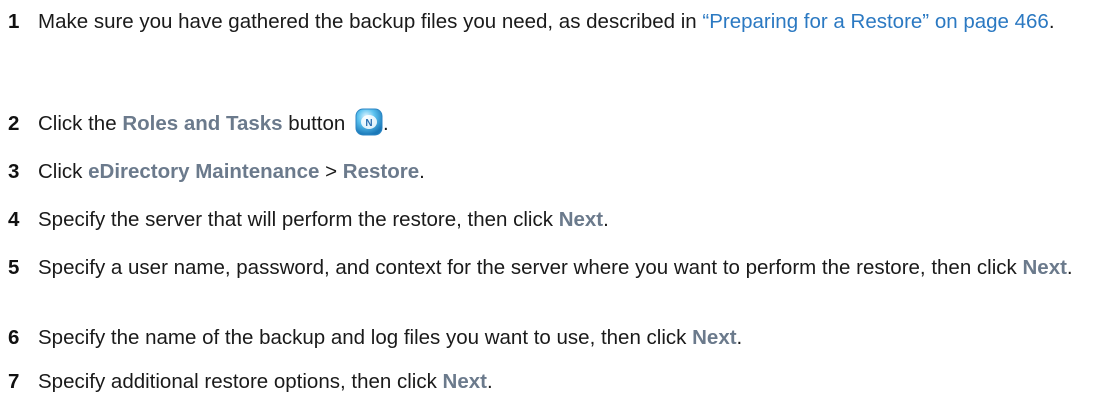  What do you see at coordinates (381, 171) in the screenshot?
I see `ui-label-restore: Restore` at bounding box center [381, 171].